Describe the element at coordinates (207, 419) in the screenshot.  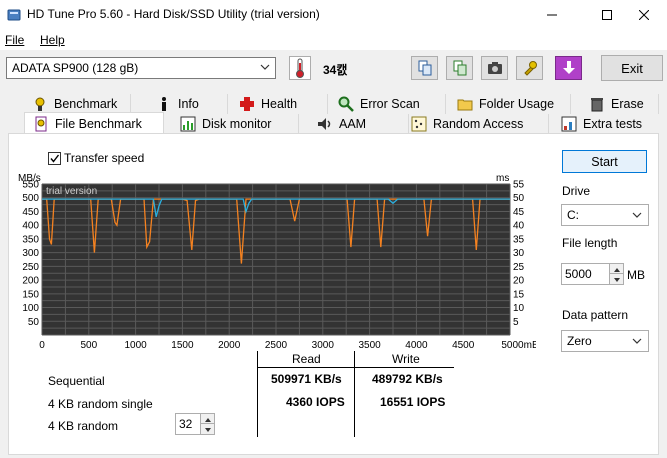
I see `stepper-up-button` at that location.